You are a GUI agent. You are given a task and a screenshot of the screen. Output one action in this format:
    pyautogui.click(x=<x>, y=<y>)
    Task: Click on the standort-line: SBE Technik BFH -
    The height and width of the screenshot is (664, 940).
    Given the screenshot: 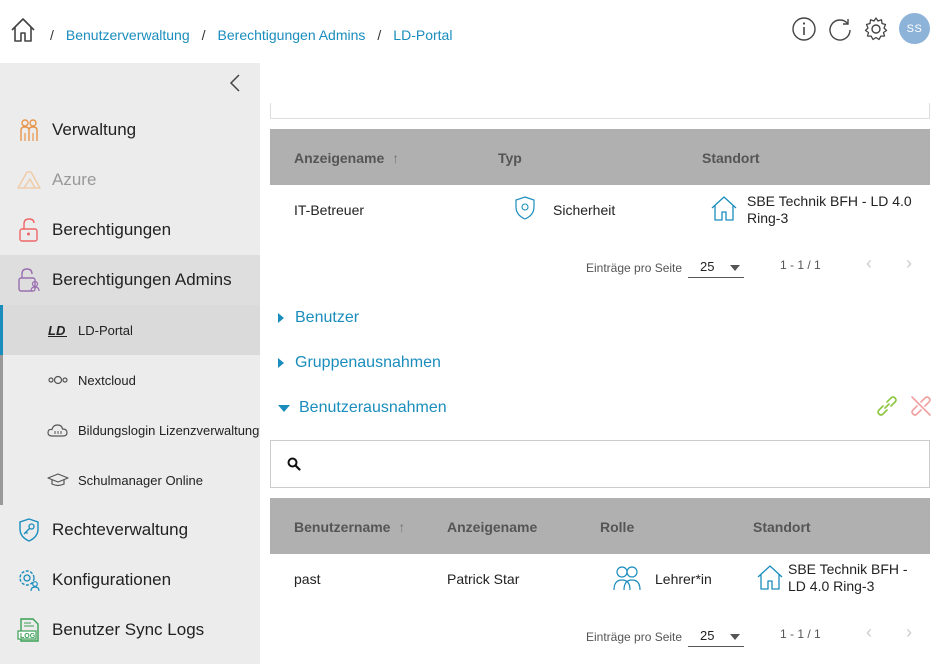 What is the action you would take?
    pyautogui.click(x=848, y=569)
    